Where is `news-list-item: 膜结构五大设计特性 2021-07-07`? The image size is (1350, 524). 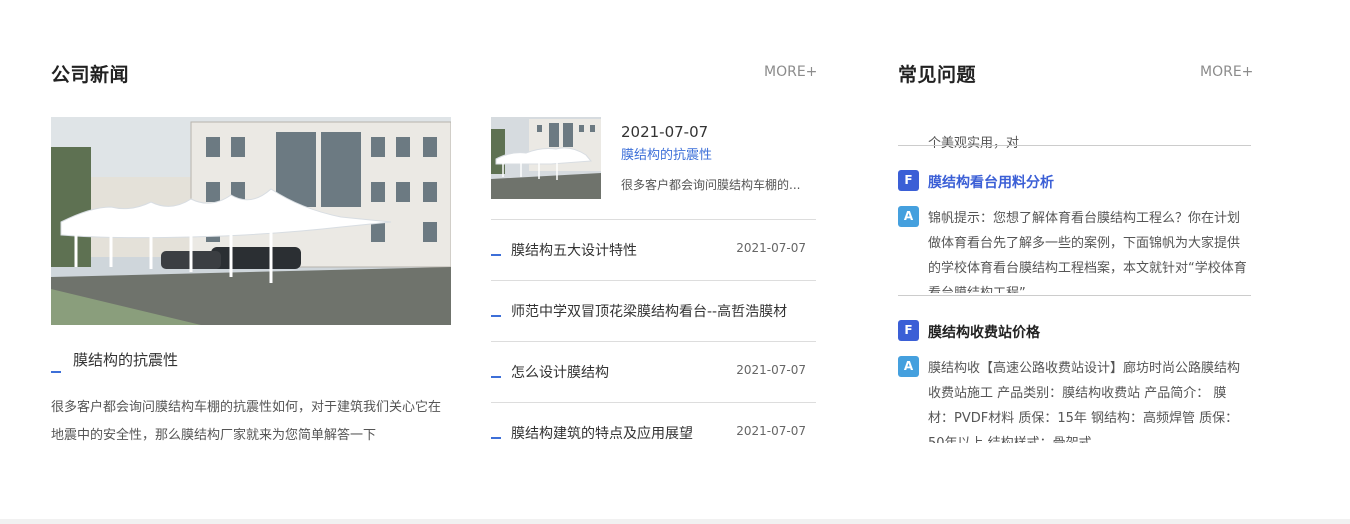
news-list-item: 膜结构五大设计特性 2021-07-07 is located at coordinates (653, 250).